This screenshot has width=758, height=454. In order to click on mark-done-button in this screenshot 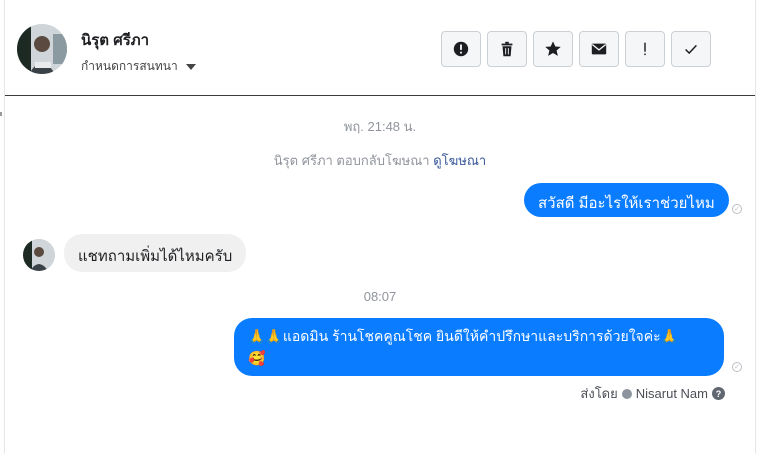, I will do `click(691, 49)`.